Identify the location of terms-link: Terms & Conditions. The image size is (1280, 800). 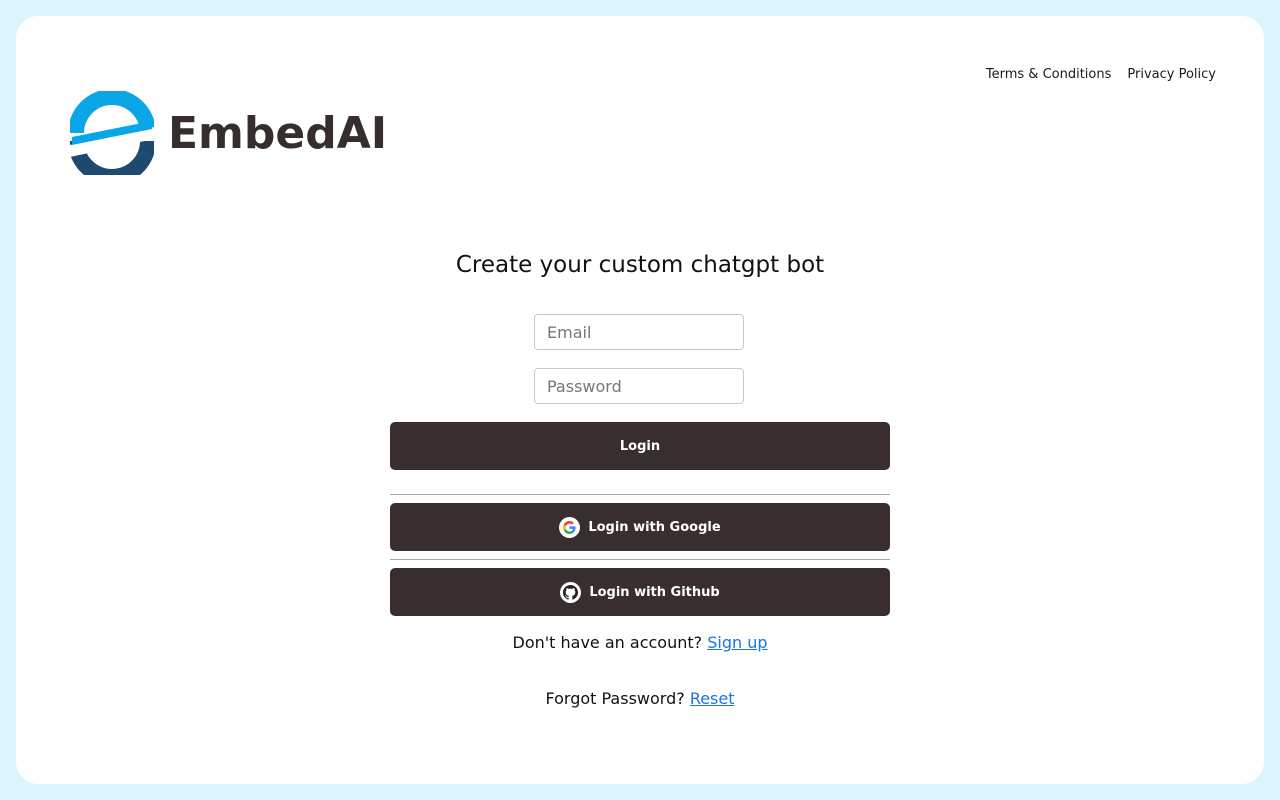
(1049, 74).